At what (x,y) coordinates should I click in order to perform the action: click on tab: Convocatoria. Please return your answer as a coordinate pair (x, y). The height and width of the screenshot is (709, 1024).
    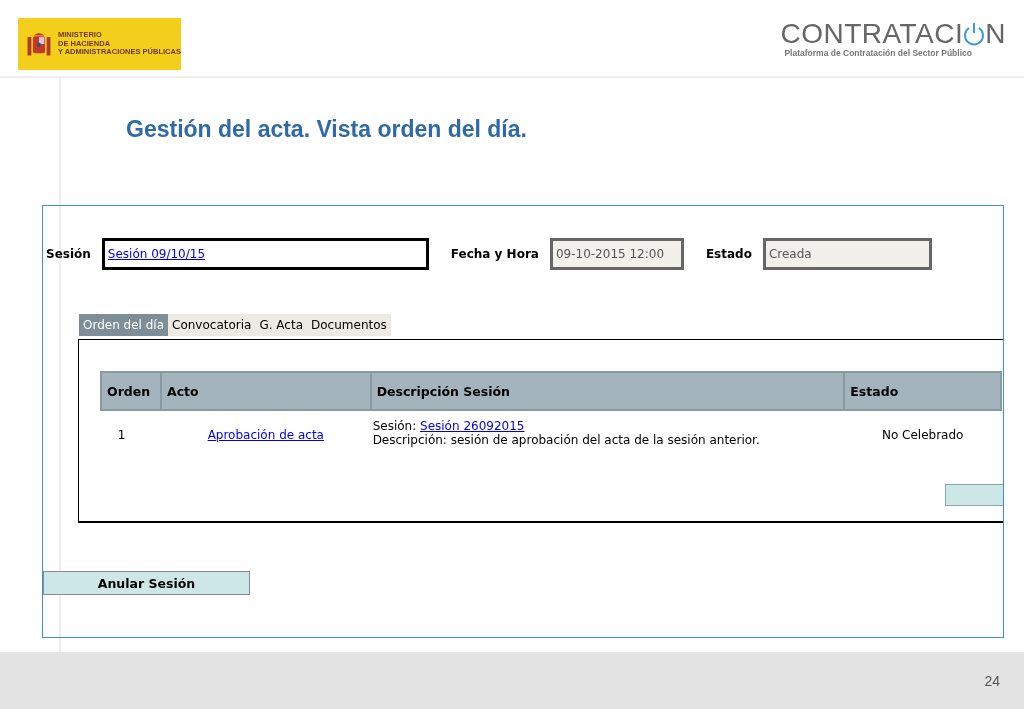
    Looking at the image, I should click on (212, 325).